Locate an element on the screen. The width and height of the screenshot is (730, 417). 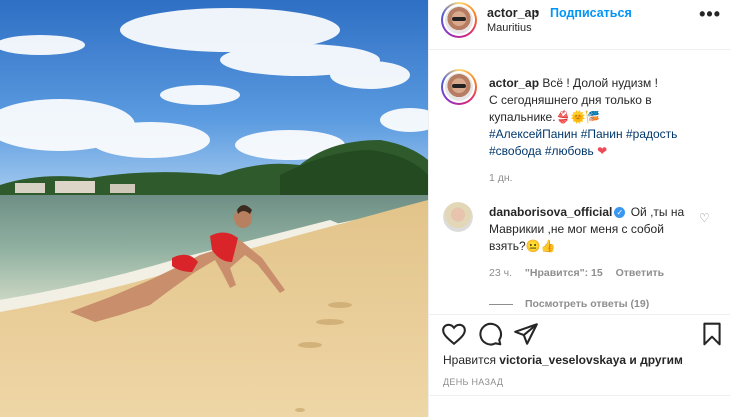
likes-suffix: и другим is located at coordinates (655, 360).